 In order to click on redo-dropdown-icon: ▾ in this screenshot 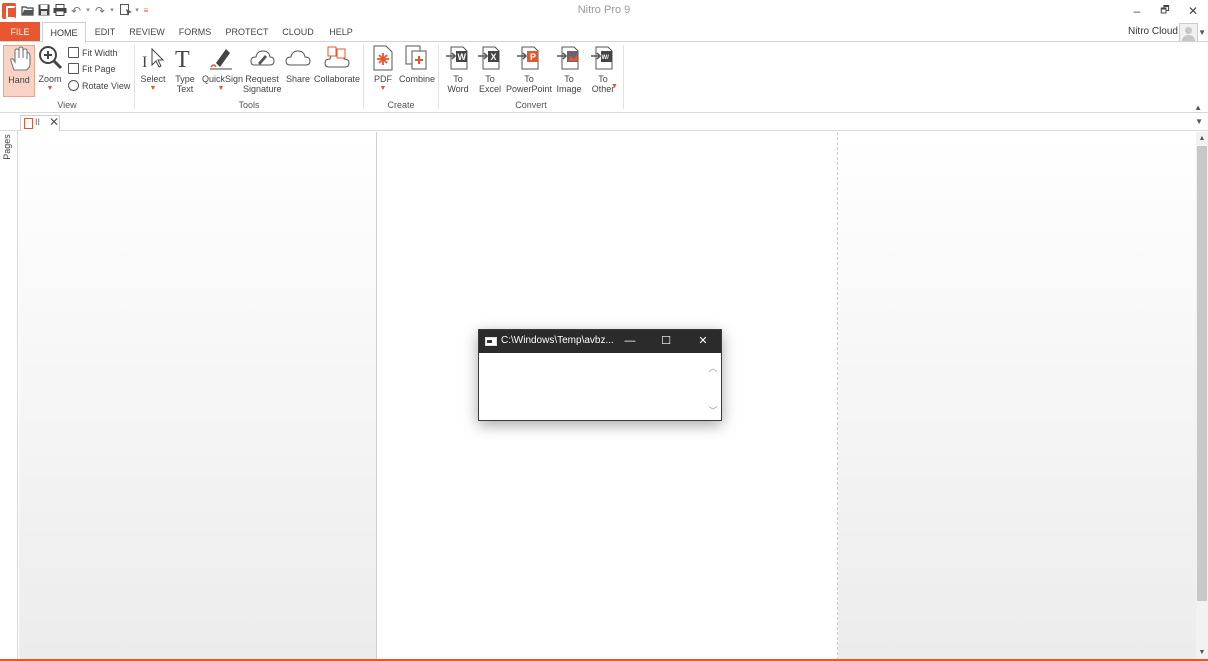, I will do `click(112, 11)`.